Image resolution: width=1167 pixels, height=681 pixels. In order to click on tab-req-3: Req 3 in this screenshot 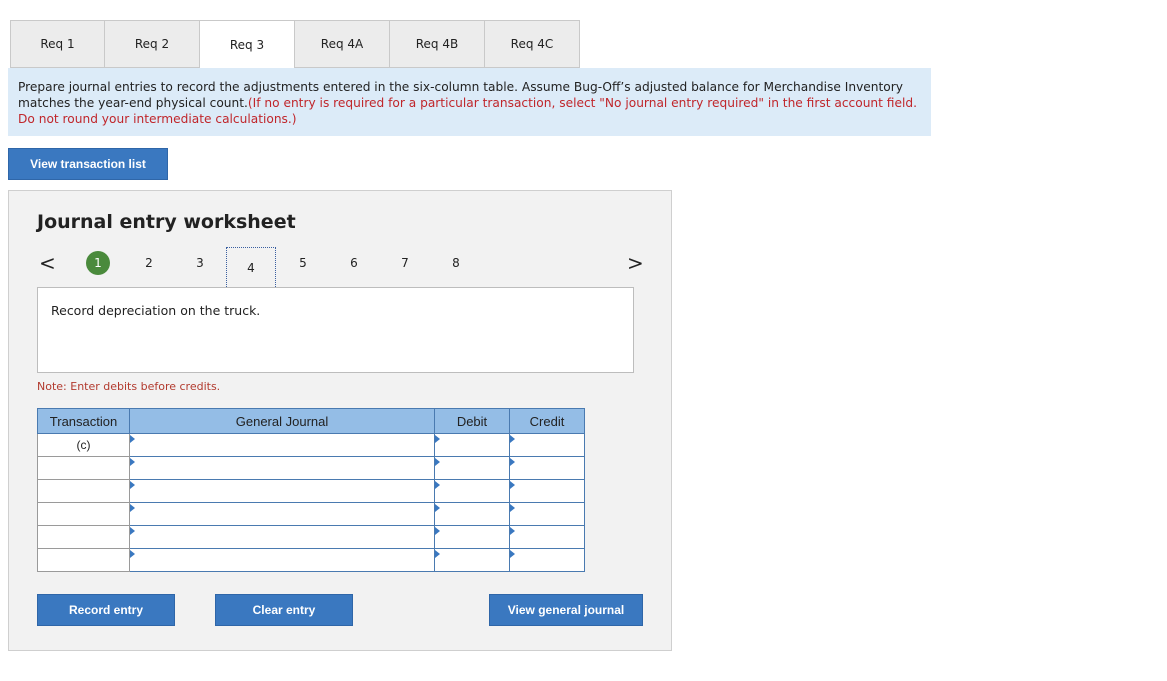, I will do `click(247, 44)`.